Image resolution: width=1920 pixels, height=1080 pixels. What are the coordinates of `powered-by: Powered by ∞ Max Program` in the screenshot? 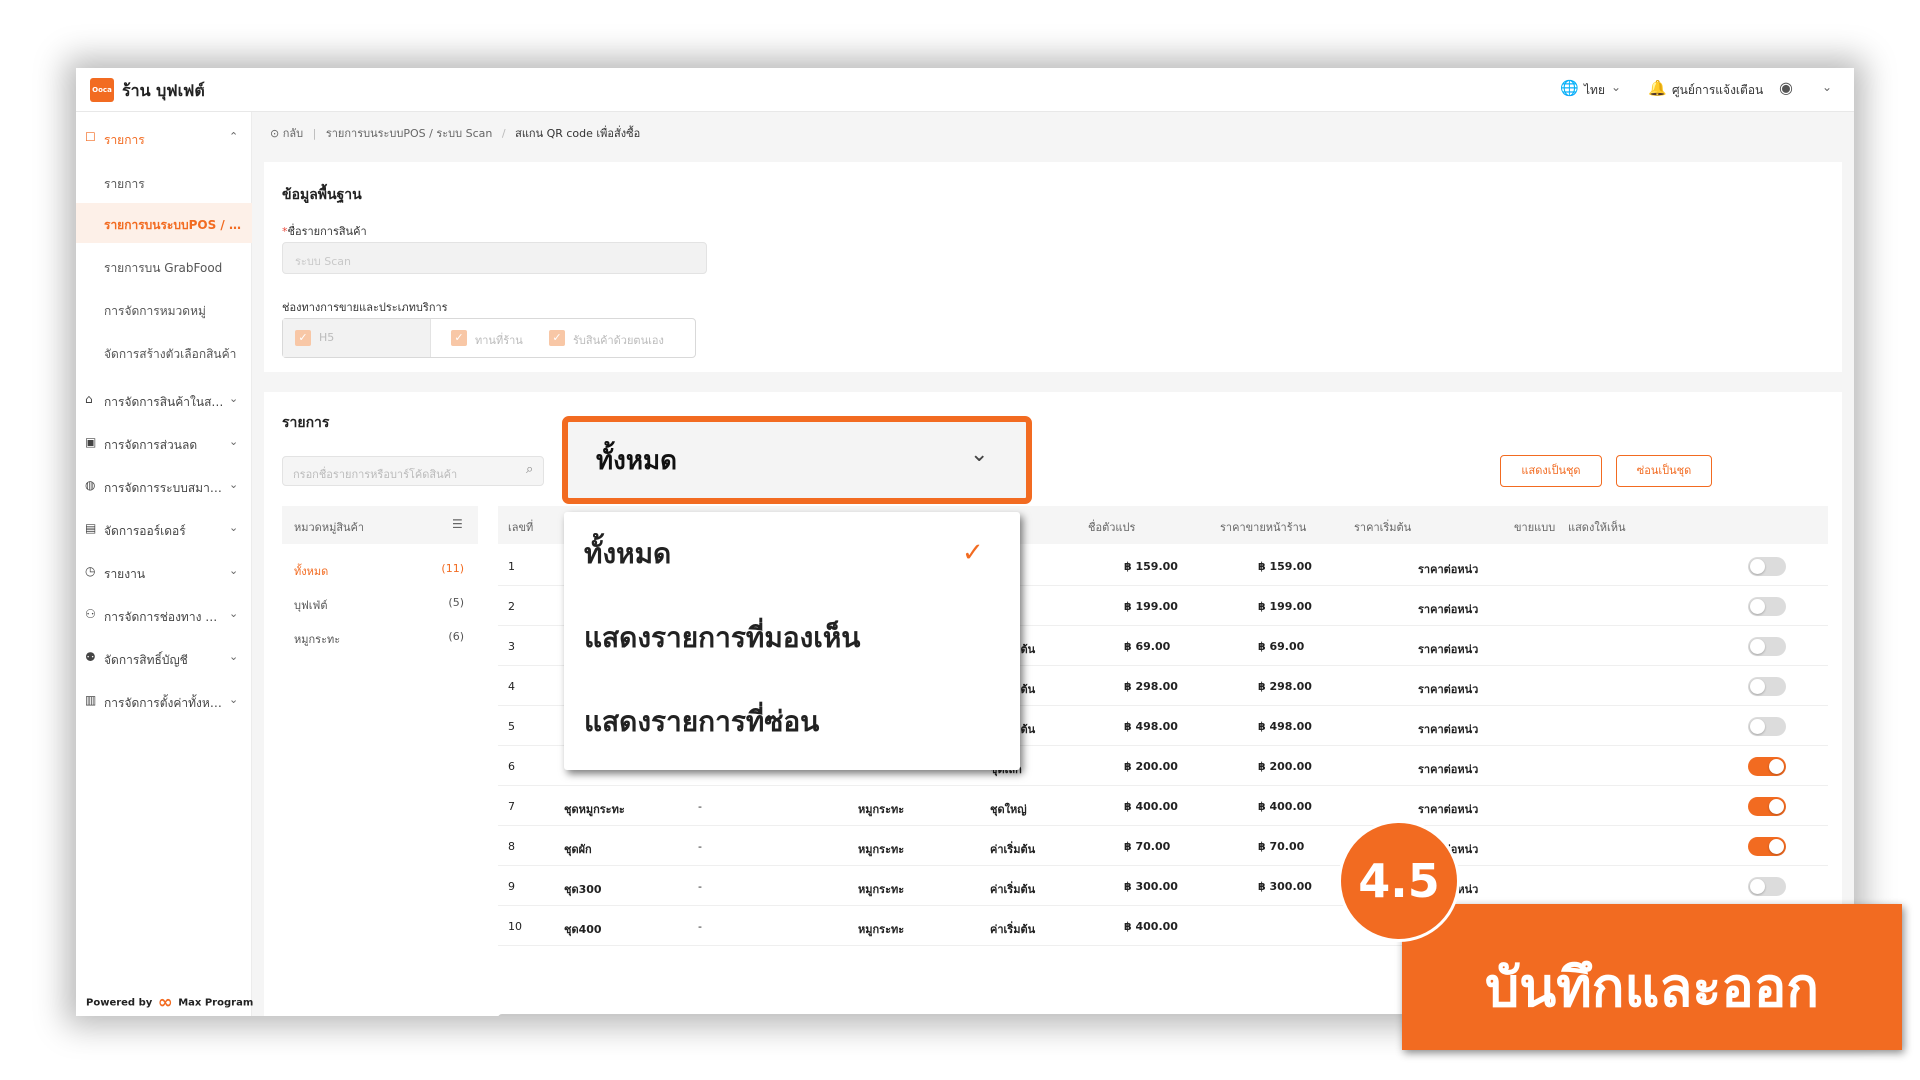 It's located at (170, 1002).